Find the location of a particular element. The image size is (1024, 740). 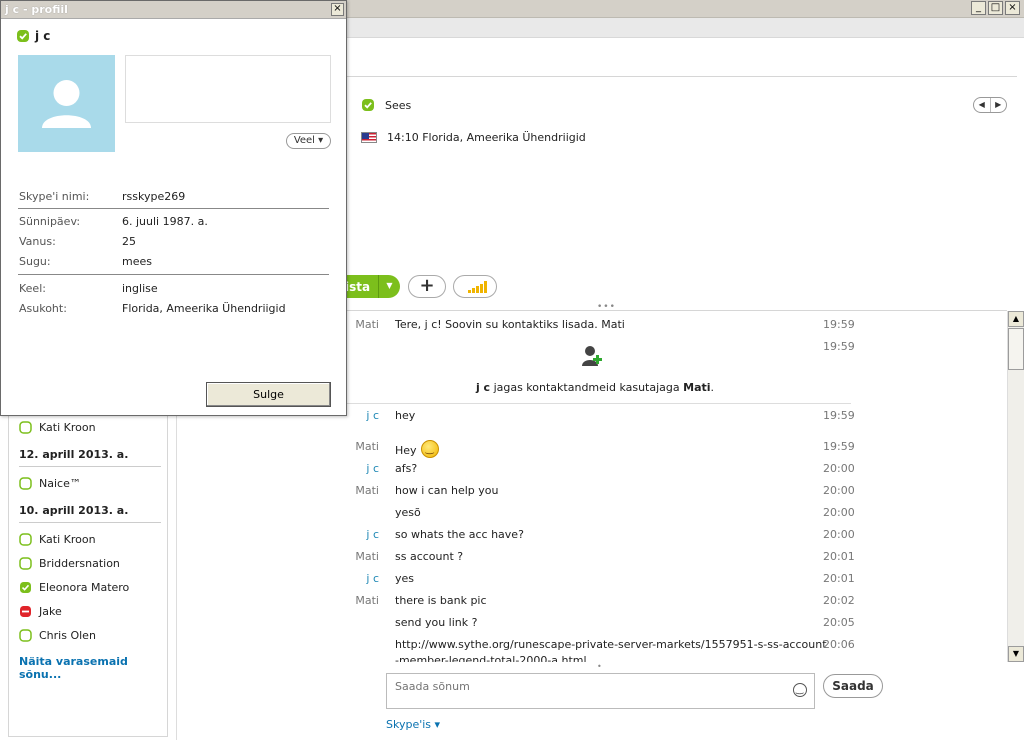

call-dropdown-button: ▼ is located at coordinates (389, 286).